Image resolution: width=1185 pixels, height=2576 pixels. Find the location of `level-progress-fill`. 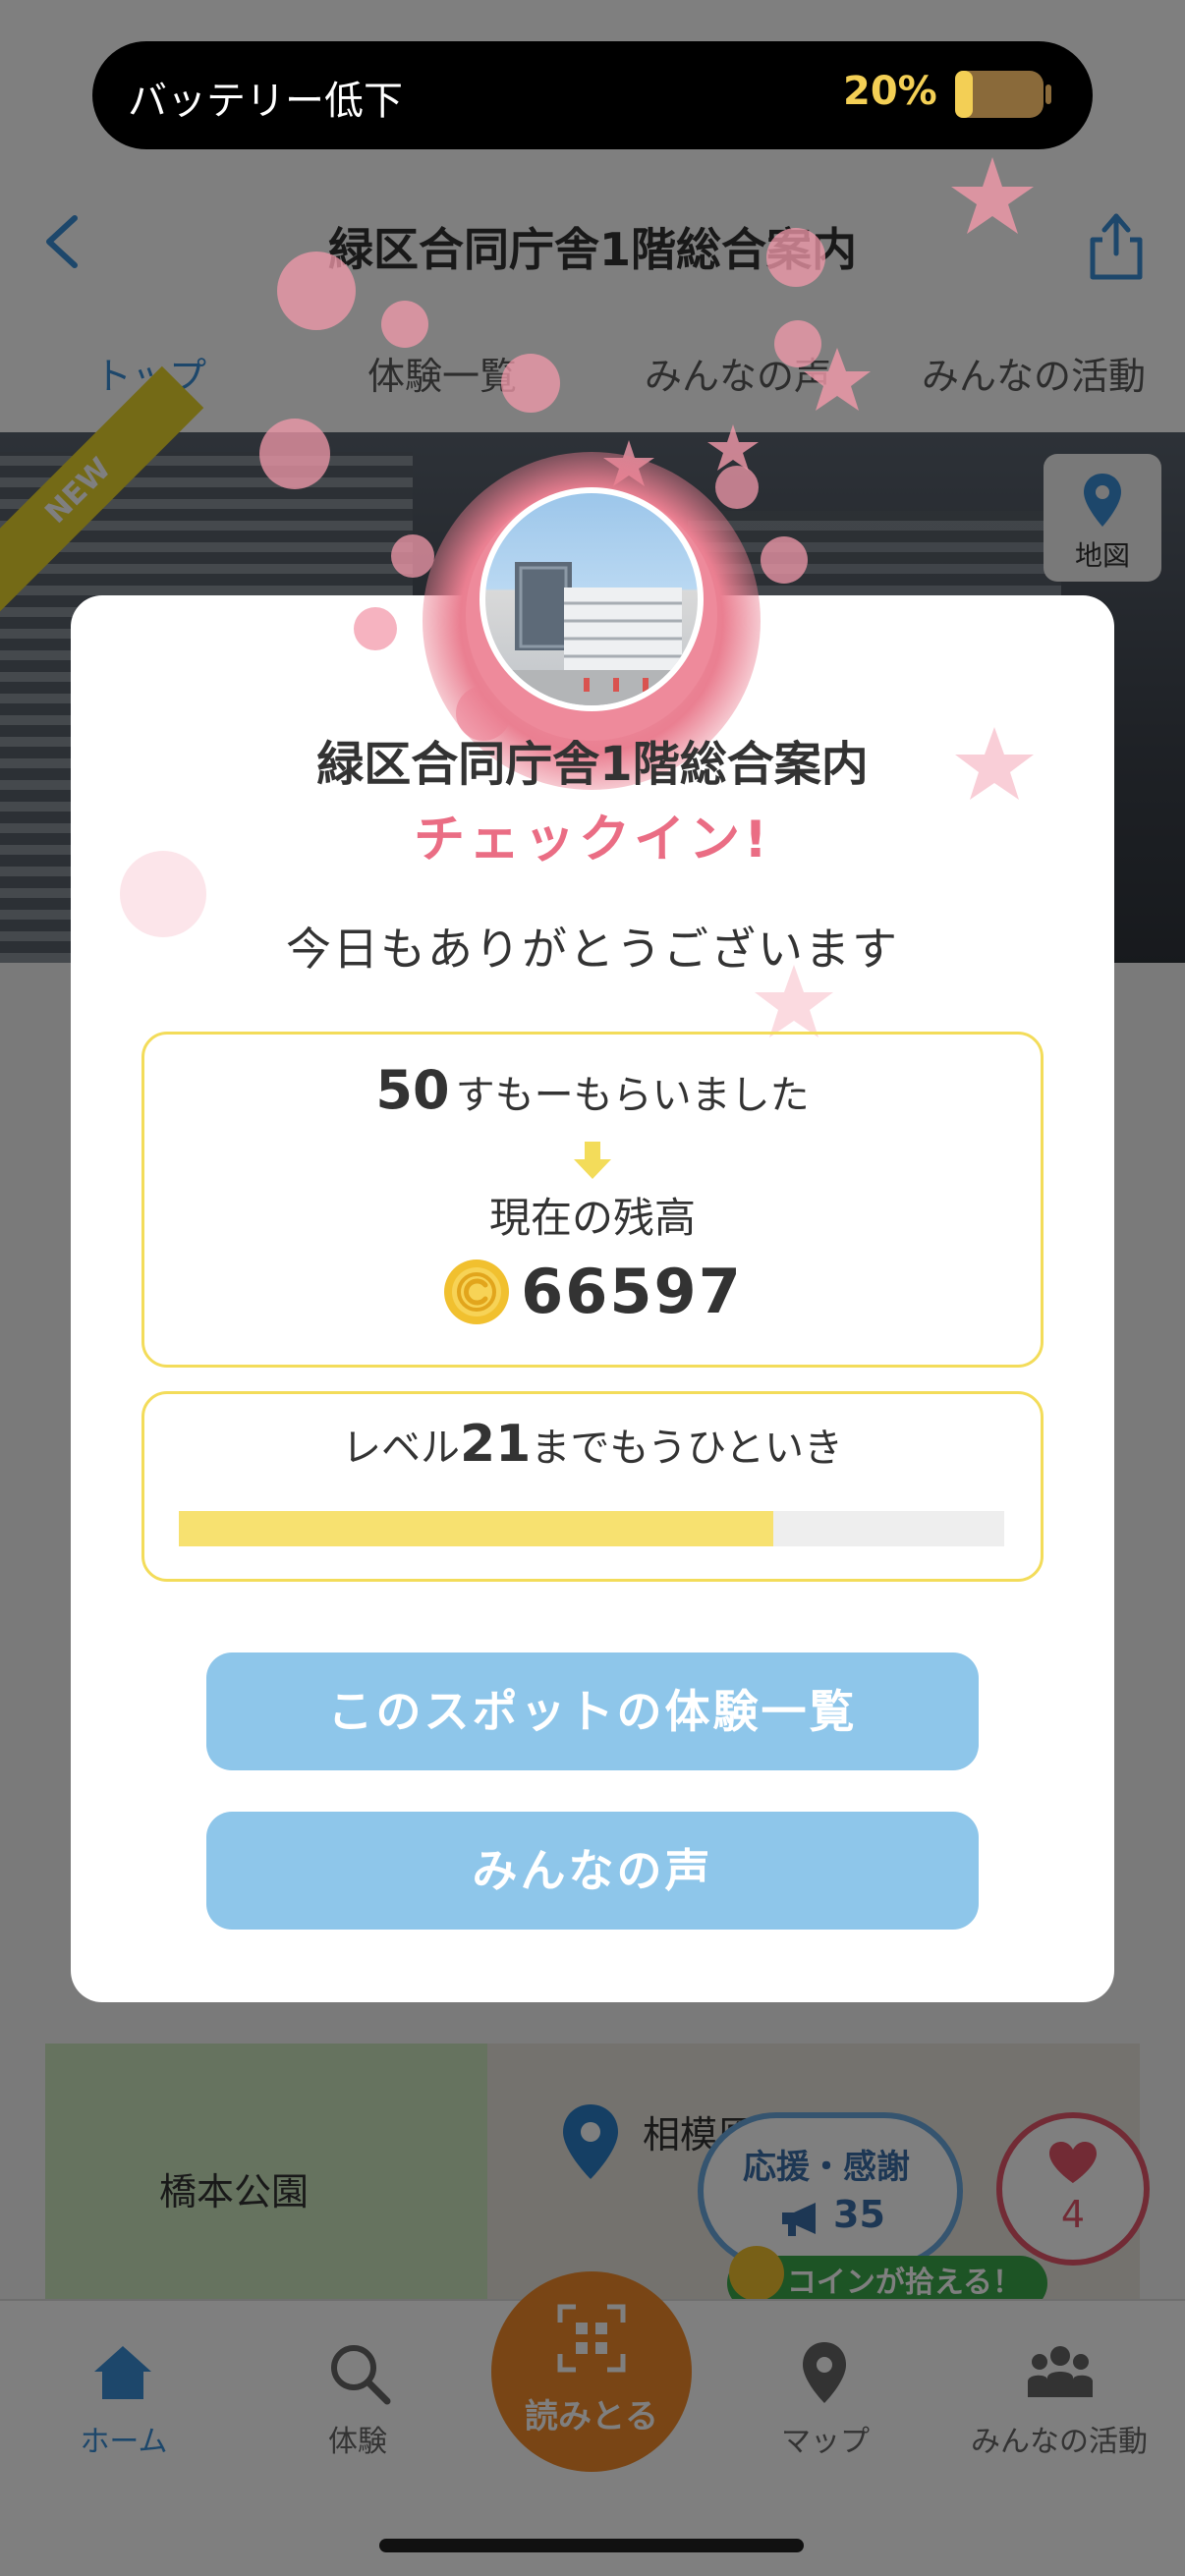

level-progress-fill is located at coordinates (476, 1528).